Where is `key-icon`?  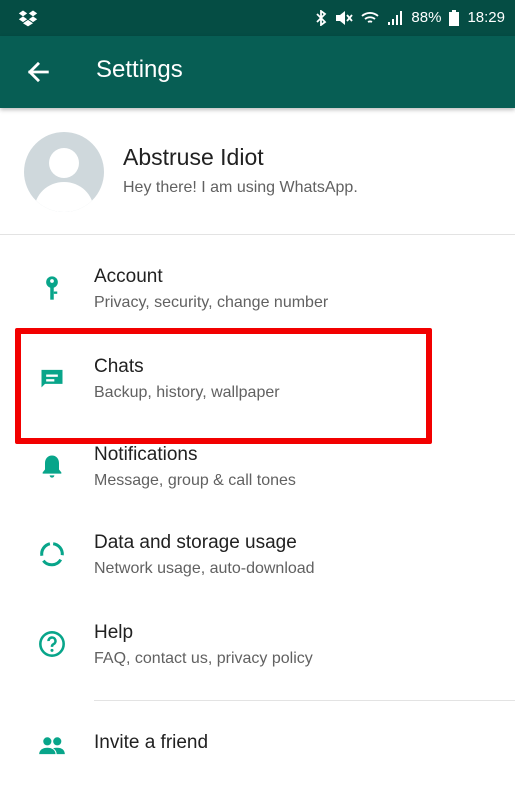 key-icon is located at coordinates (52, 288).